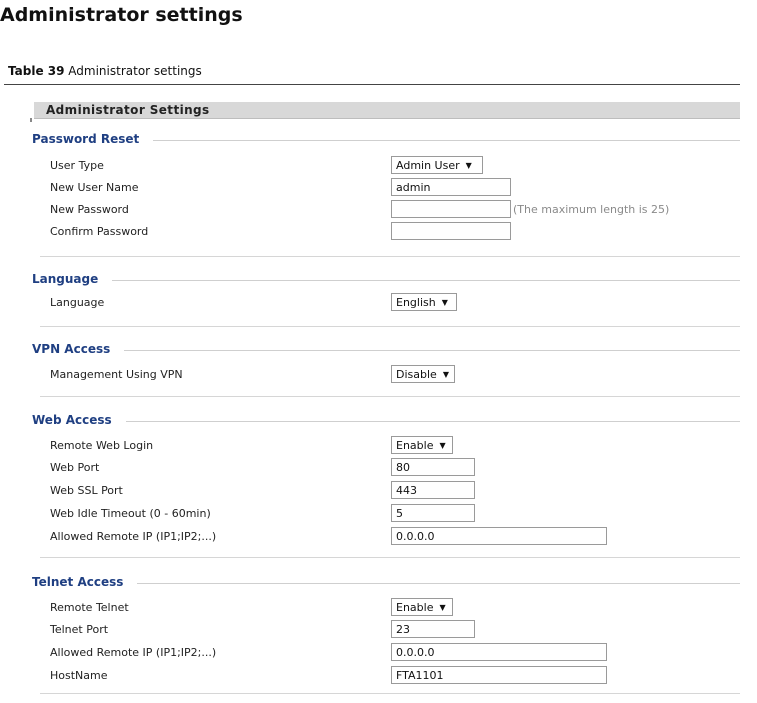 The width and height of the screenshot is (757, 703). Describe the element at coordinates (99, 231) in the screenshot. I see `confirm-password-label: Confirm Password` at that location.